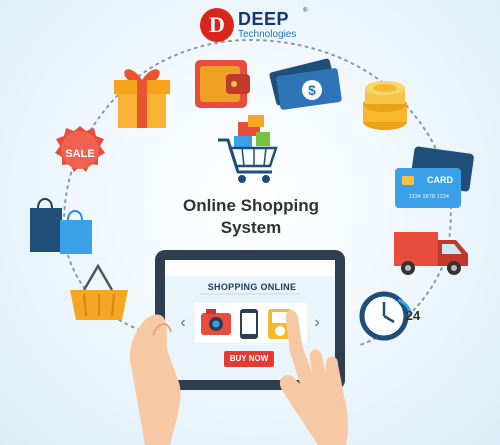 This screenshot has height=445, width=500. What do you see at coordinates (80, 154) in the screenshot?
I see `sale-label: SALE` at bounding box center [80, 154].